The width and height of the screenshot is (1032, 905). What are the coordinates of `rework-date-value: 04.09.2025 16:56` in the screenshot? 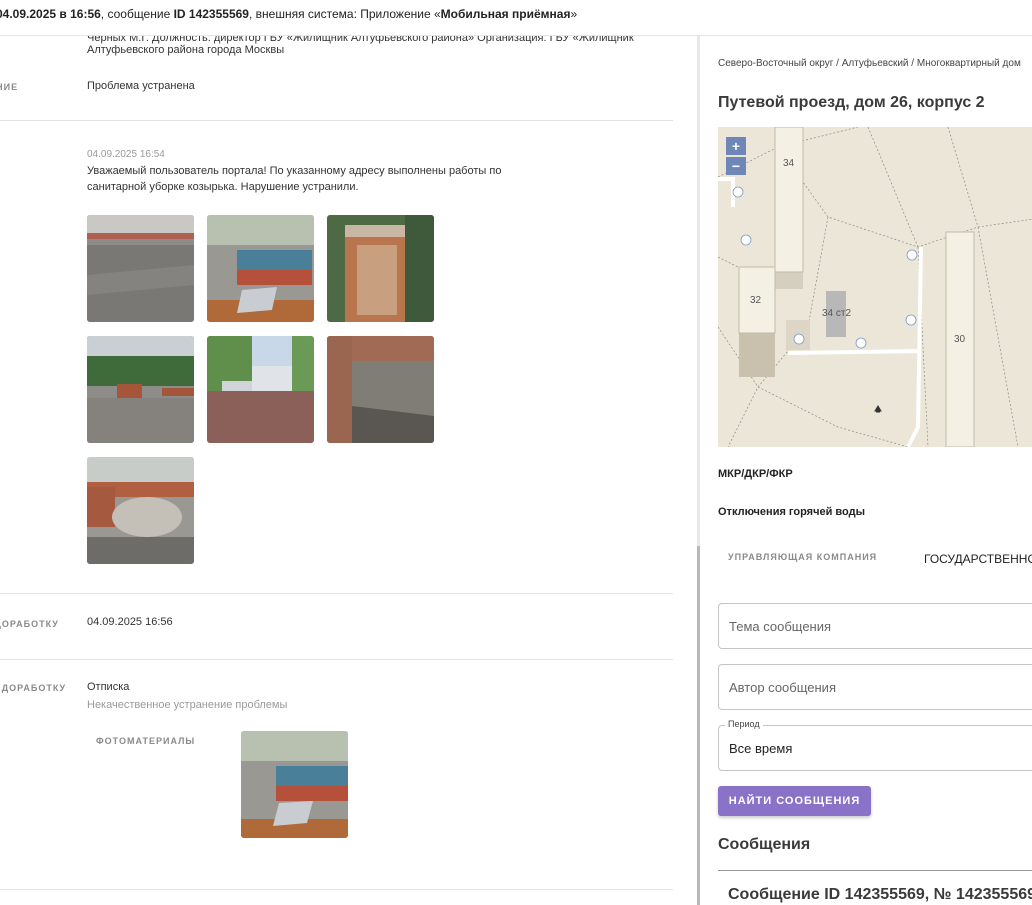 It's located at (130, 622).